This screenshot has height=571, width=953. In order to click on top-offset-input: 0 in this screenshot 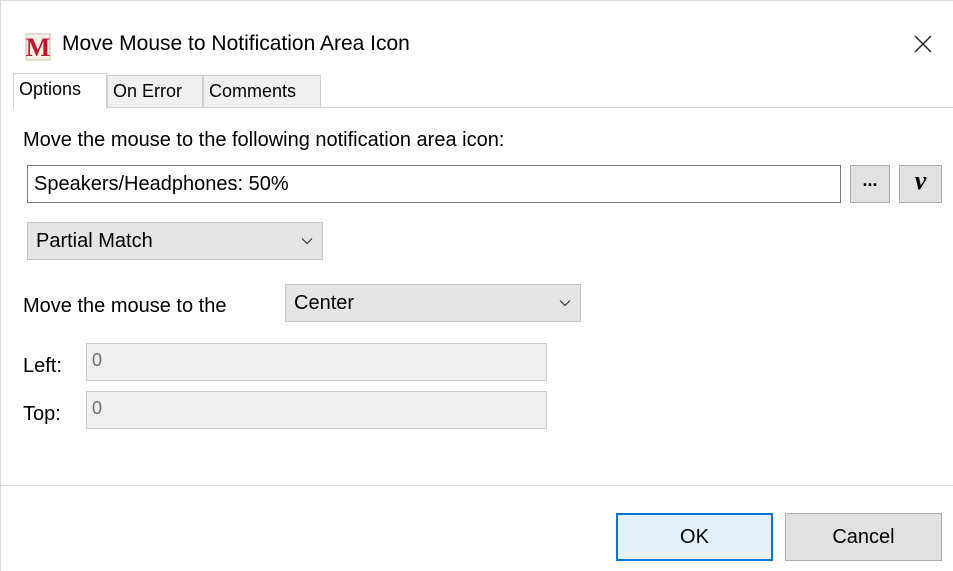, I will do `click(316, 410)`.